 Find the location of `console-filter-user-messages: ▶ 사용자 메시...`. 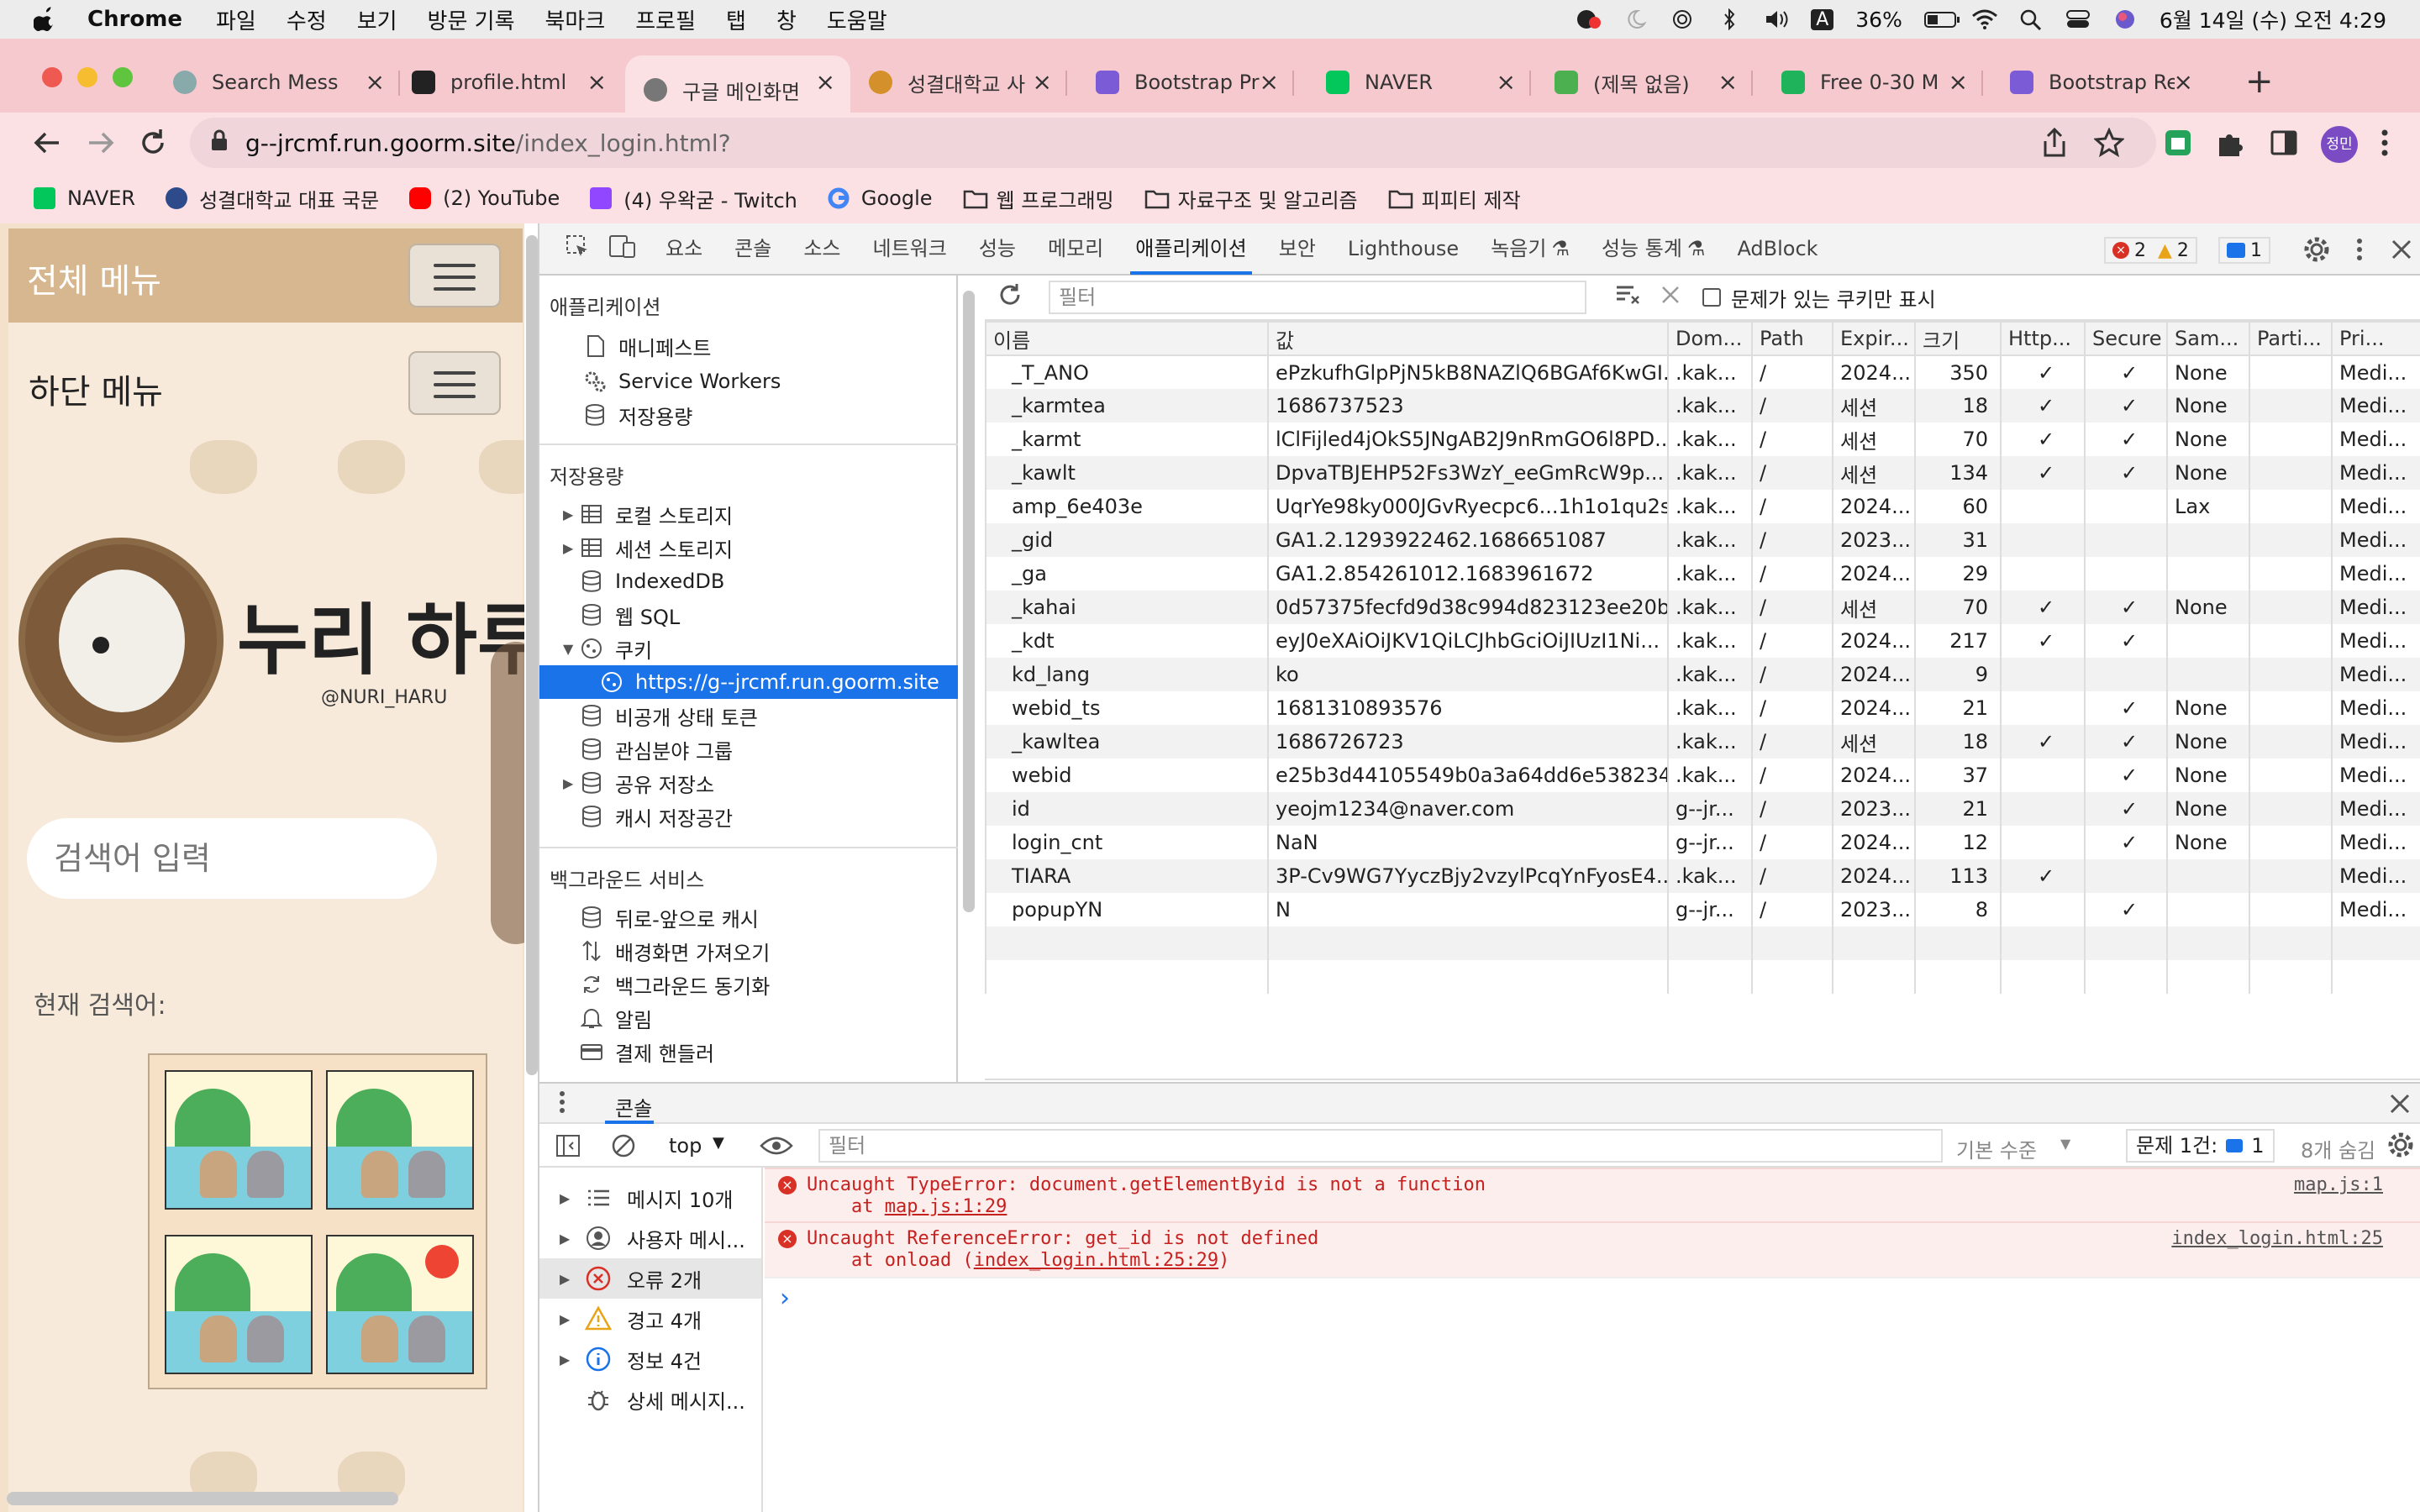

console-filter-user-messages: ▶ 사용자 메시... is located at coordinates (650, 1238).